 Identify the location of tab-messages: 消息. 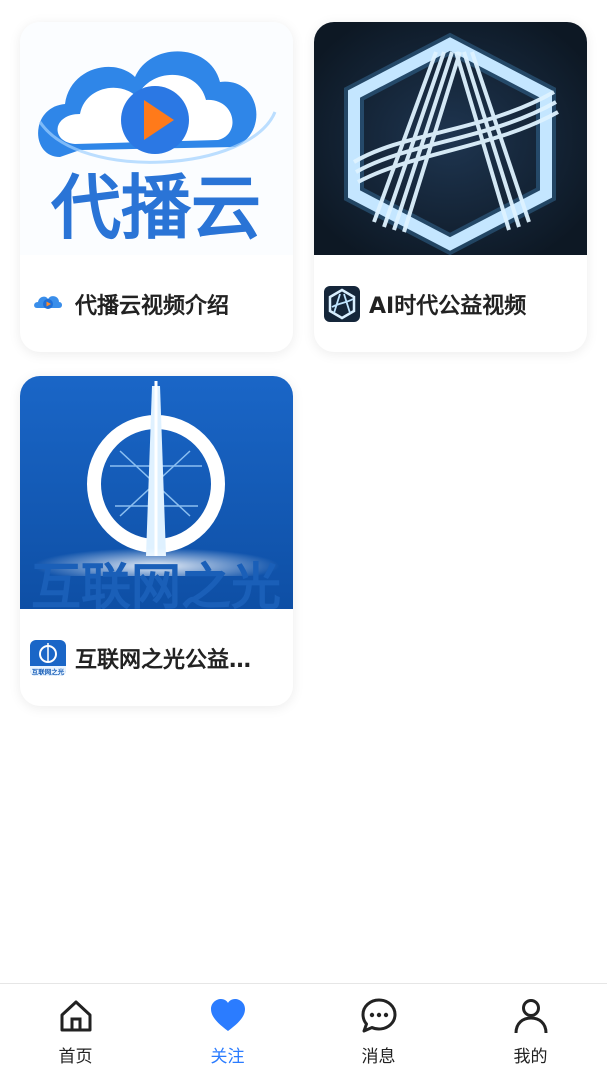
(378, 1032).